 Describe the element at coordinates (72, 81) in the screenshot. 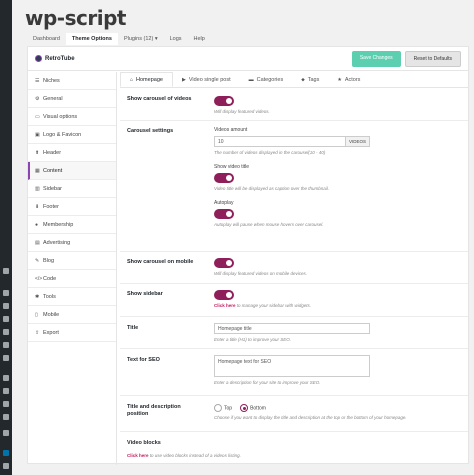

I see `sidemenu-item-niches: ☰ Niches` at that location.